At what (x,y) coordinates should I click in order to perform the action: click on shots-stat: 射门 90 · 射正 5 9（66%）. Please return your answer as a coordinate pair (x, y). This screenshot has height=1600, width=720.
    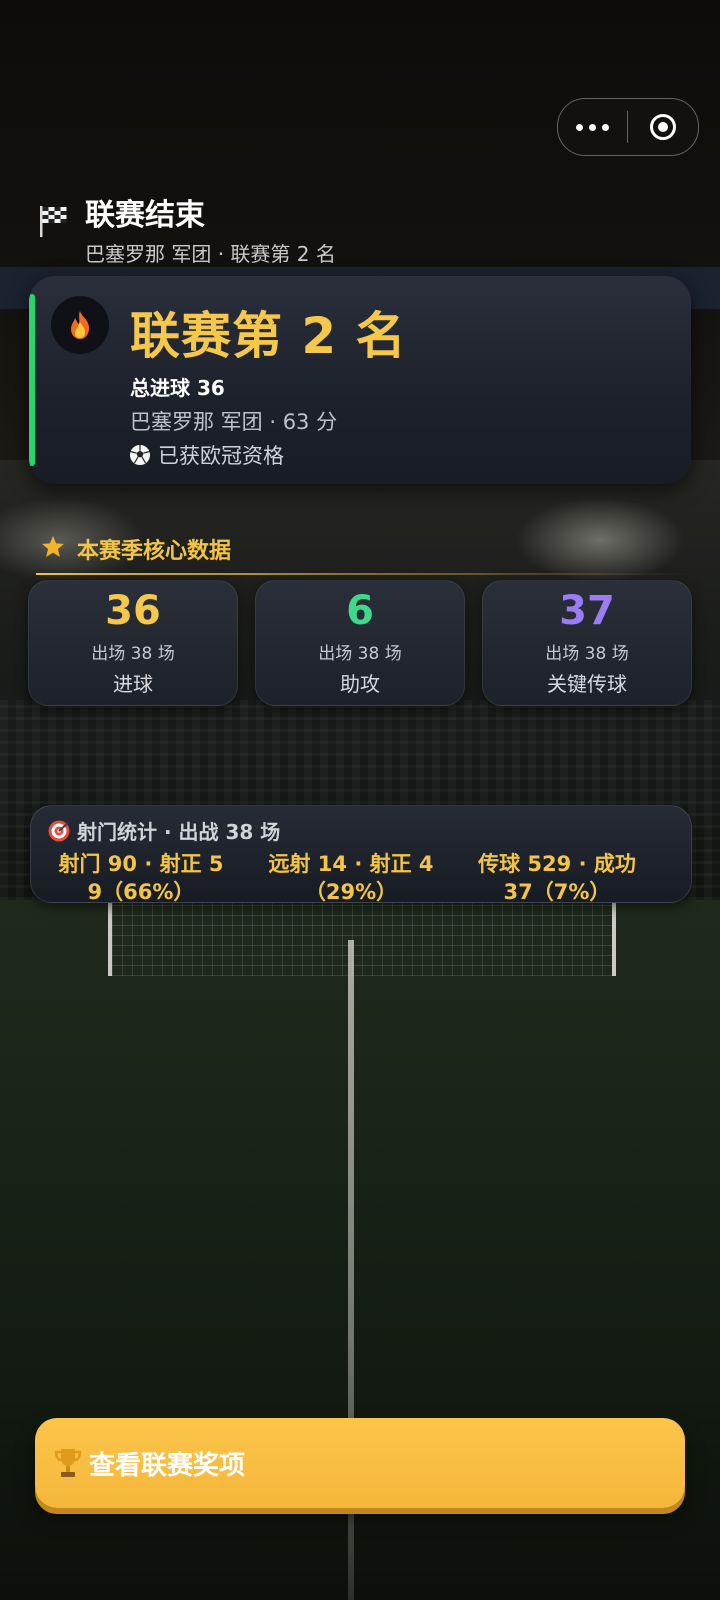
    Looking at the image, I should click on (141, 878).